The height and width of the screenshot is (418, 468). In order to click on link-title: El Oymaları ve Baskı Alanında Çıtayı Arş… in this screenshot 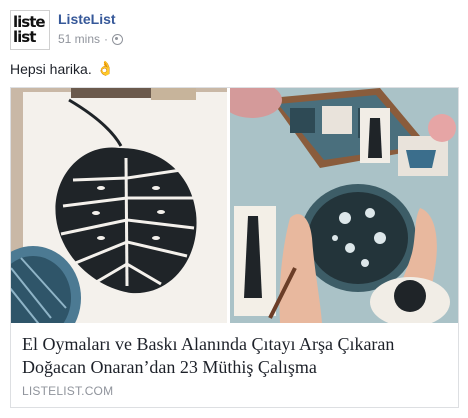, I will do `click(234, 356)`.